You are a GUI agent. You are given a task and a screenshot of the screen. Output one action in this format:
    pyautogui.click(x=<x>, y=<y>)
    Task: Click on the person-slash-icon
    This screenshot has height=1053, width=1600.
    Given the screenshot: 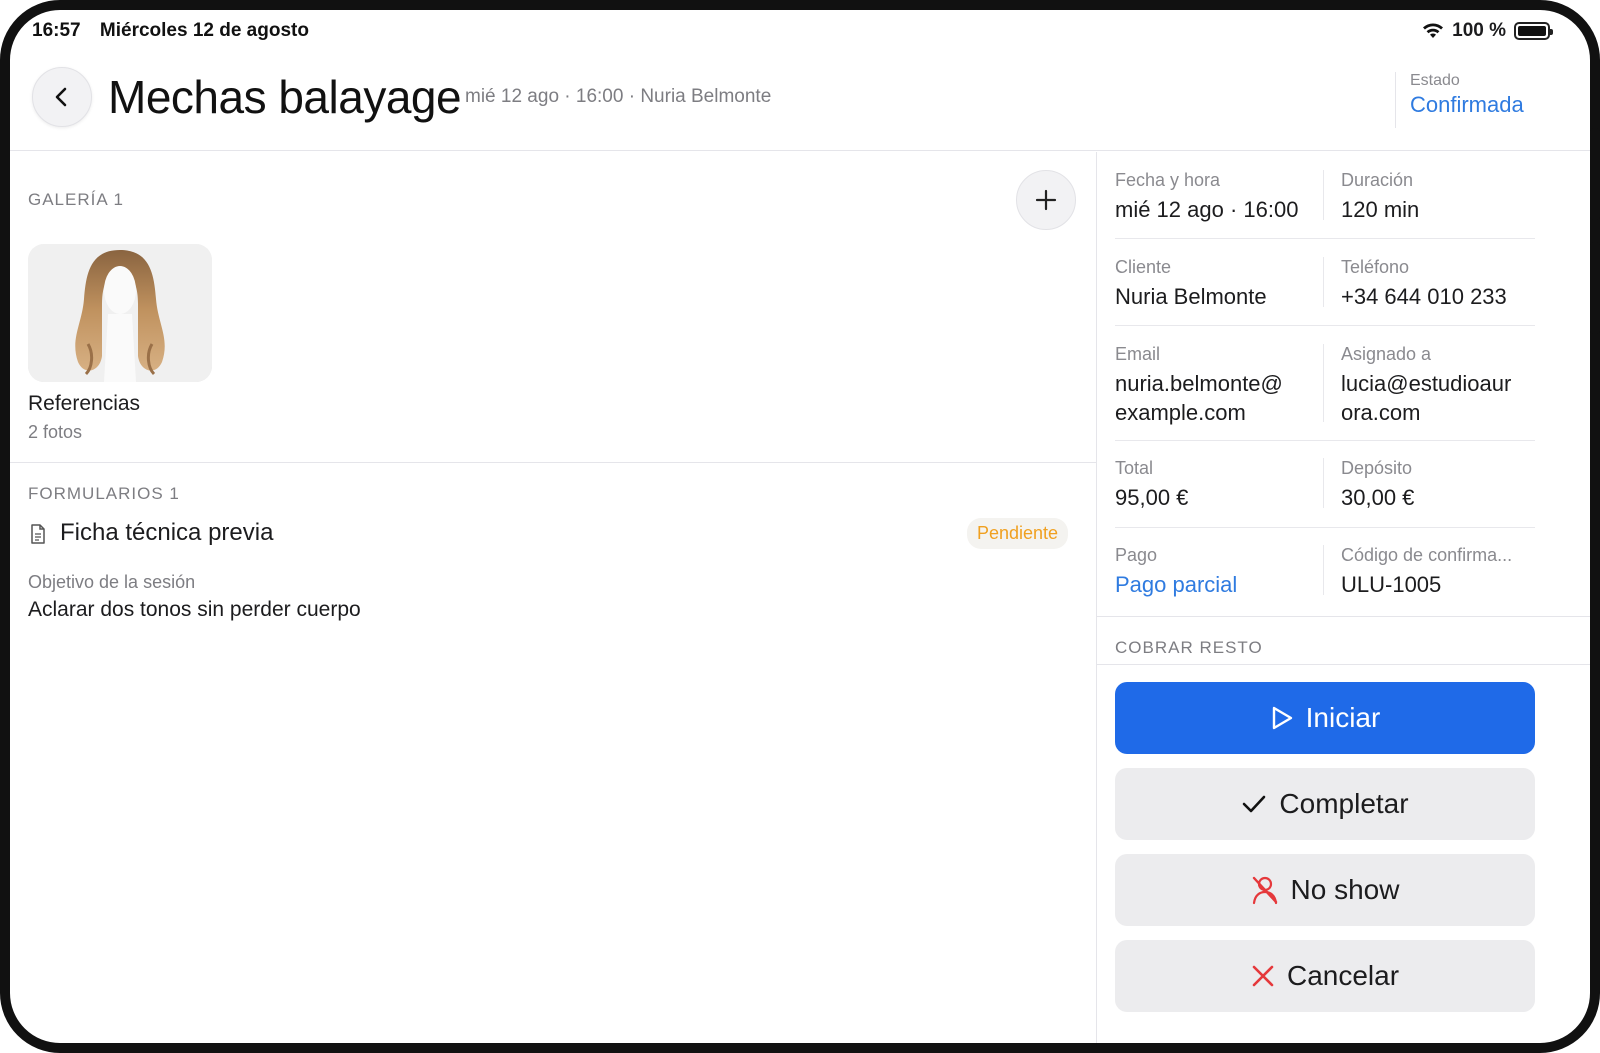 What is the action you would take?
    pyautogui.click(x=1264, y=890)
    